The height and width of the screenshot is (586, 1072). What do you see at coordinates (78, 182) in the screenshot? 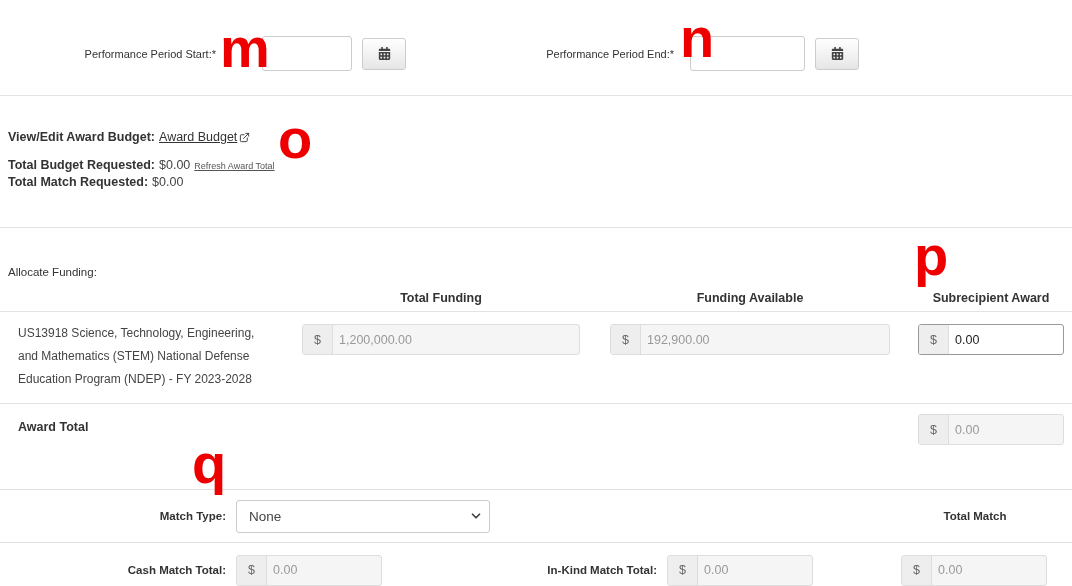
I see `total-label: Total Match Requested:` at bounding box center [78, 182].